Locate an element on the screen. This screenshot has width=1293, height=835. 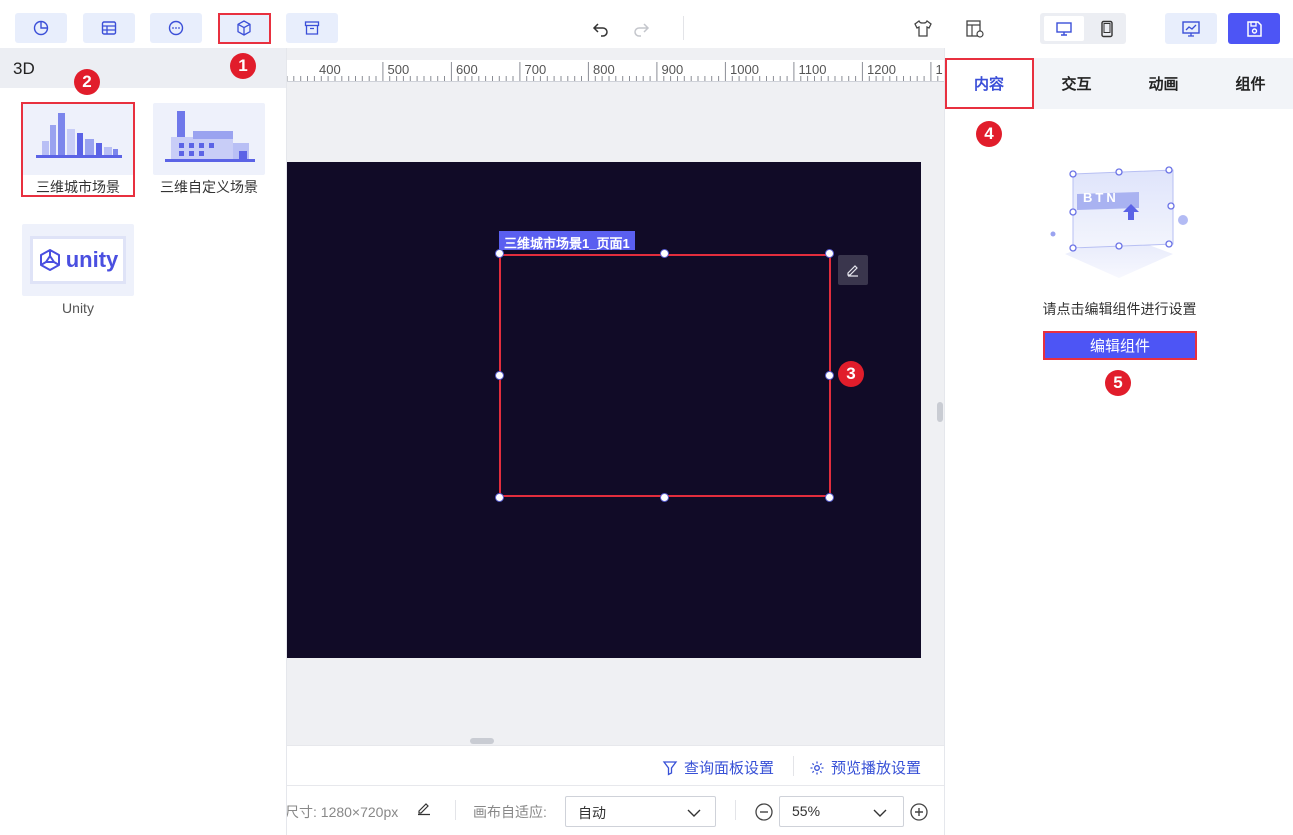
ruler-label: 1200 is located at coordinates (881, 69).